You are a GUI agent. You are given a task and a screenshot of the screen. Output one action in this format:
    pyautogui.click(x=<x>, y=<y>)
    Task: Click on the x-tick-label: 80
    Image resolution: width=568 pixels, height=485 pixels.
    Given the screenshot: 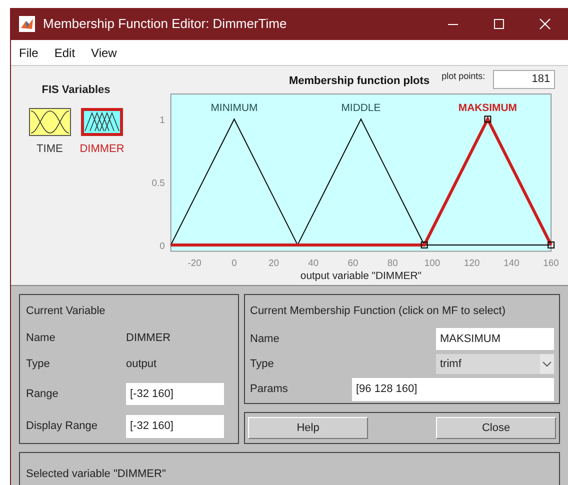 What is the action you would take?
    pyautogui.click(x=392, y=264)
    